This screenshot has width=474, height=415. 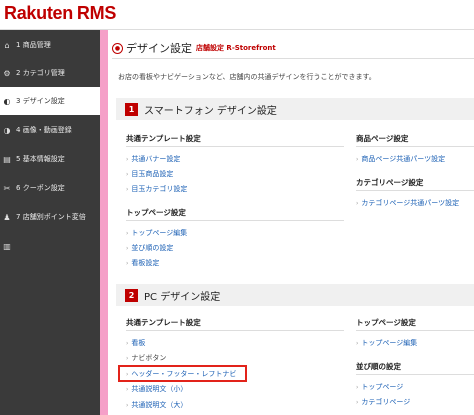 What do you see at coordinates (7, 73) in the screenshot?
I see `gear-icon: ⚙` at bounding box center [7, 73].